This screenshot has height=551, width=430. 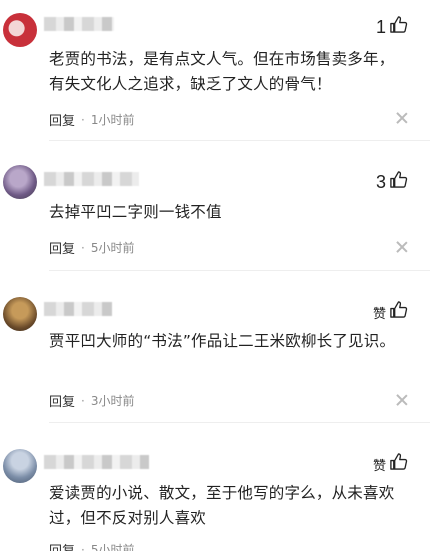 I want to click on comment-text: 去掉平凹二字则一钱不值, so click(x=135, y=212).